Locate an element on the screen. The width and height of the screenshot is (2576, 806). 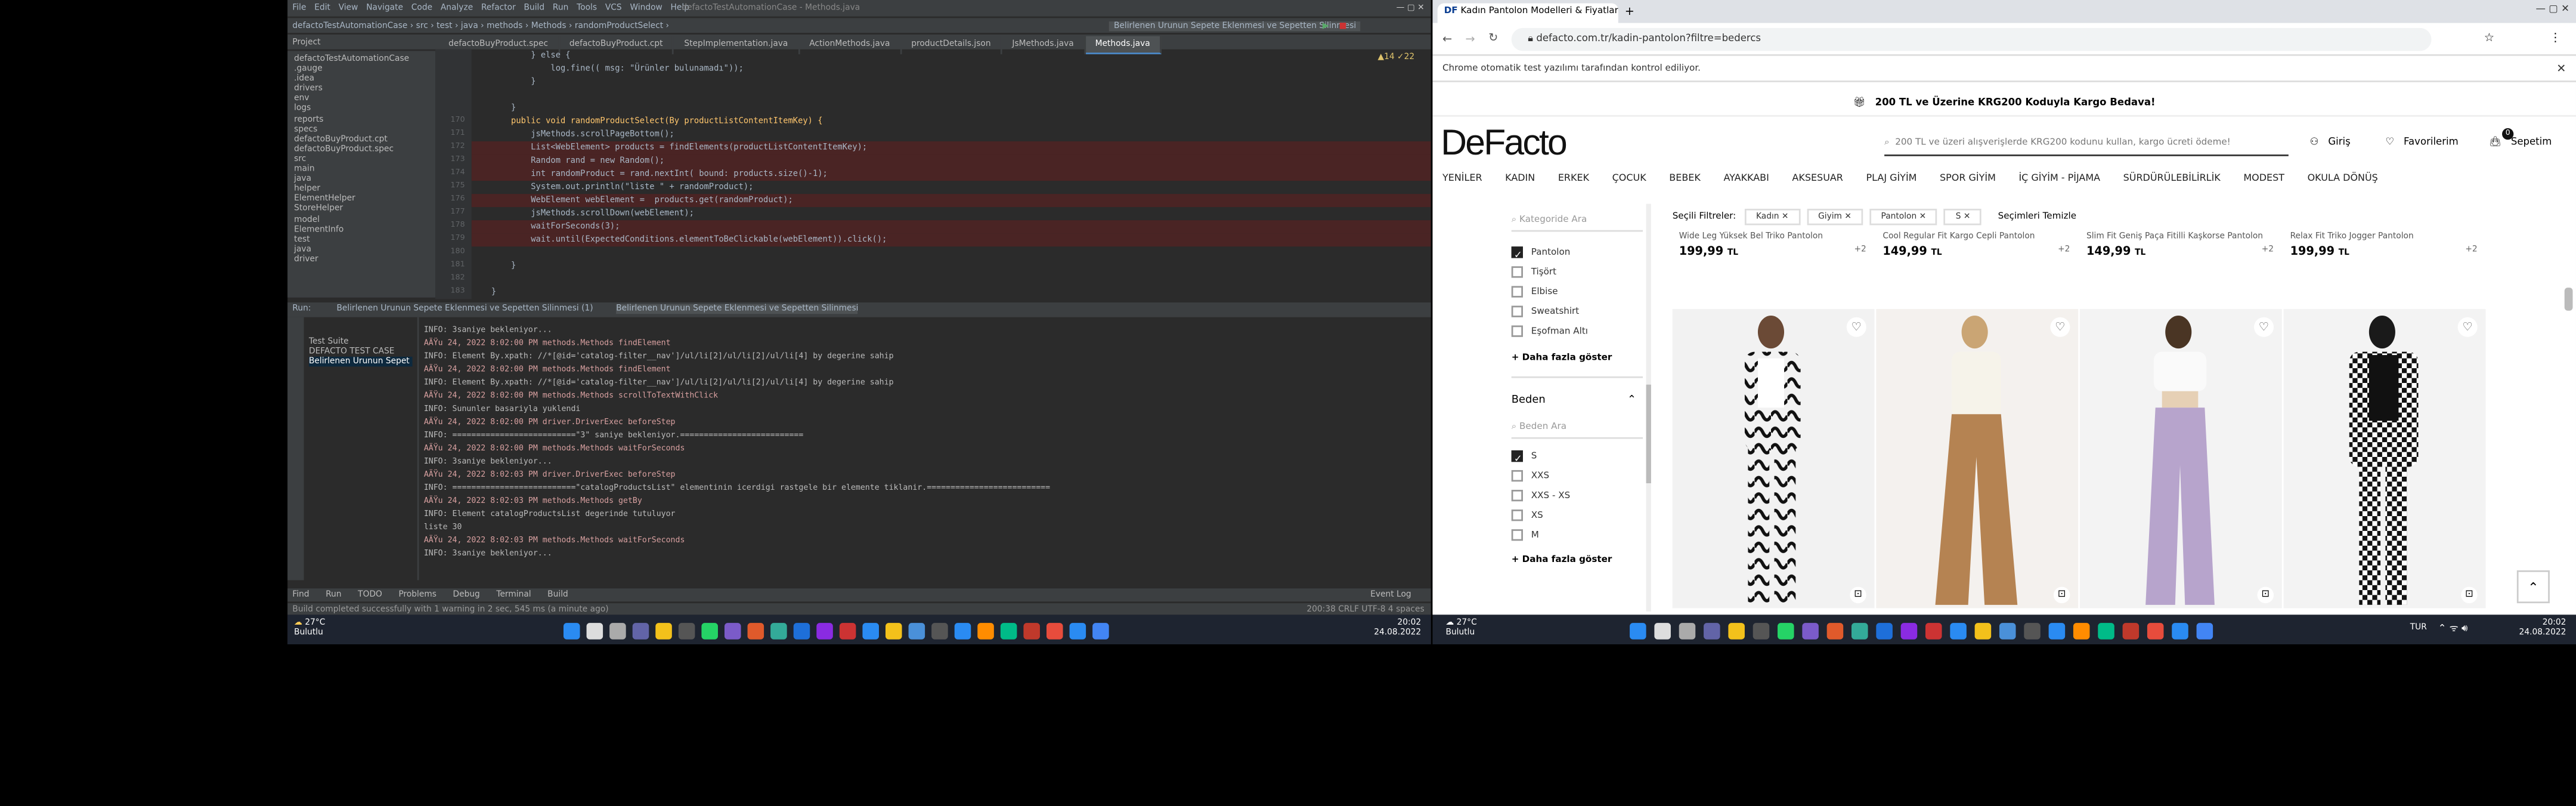
chrome-icon is located at coordinates (2179, 631).